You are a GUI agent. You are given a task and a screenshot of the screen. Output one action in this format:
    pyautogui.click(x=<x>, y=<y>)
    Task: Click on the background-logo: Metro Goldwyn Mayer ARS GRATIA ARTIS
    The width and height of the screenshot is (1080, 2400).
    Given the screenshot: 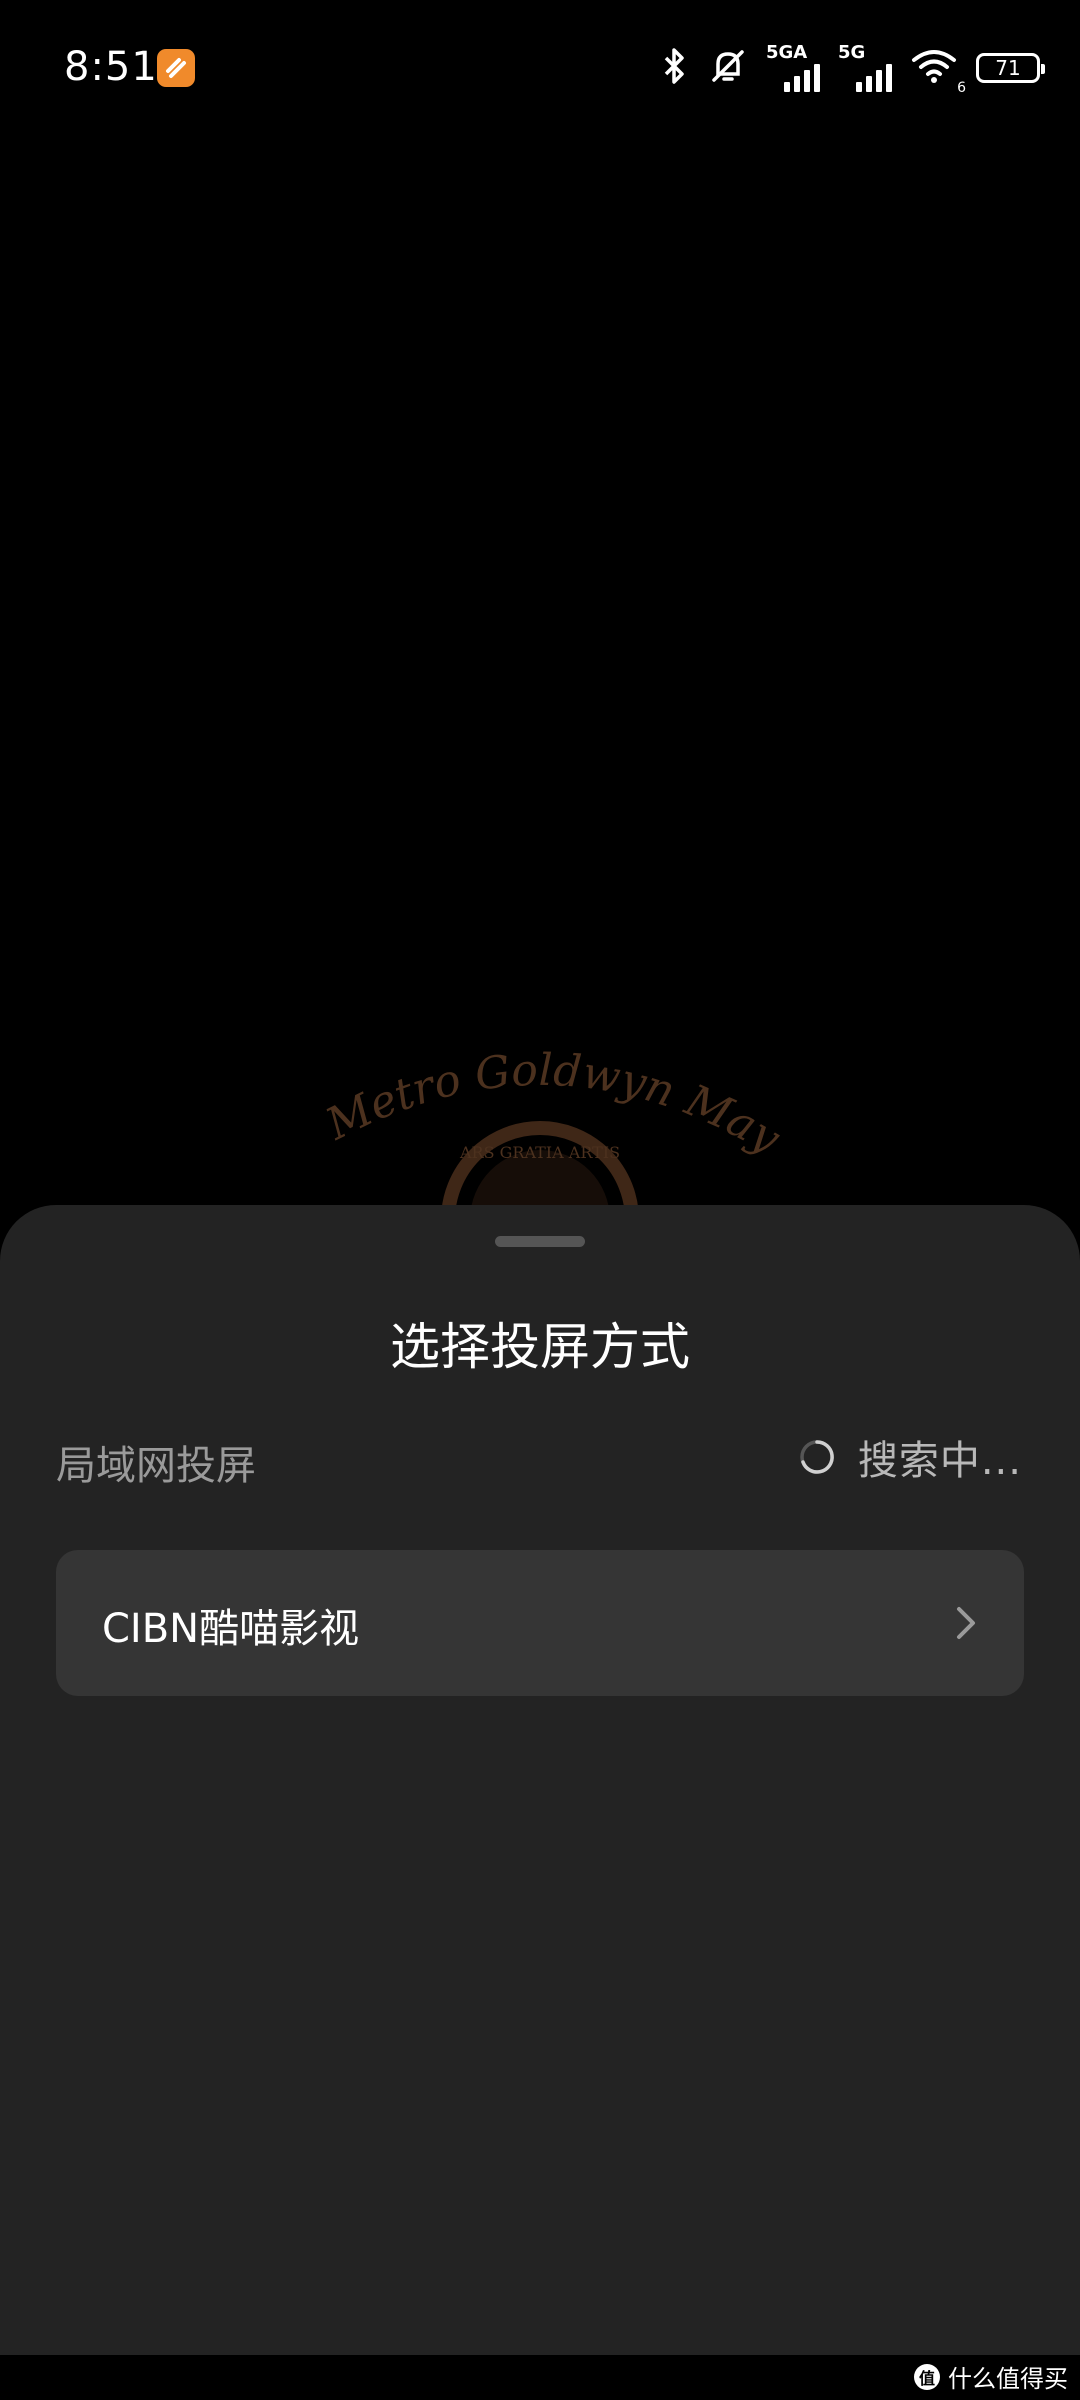 What is the action you would take?
    pyautogui.click(x=538, y=1154)
    